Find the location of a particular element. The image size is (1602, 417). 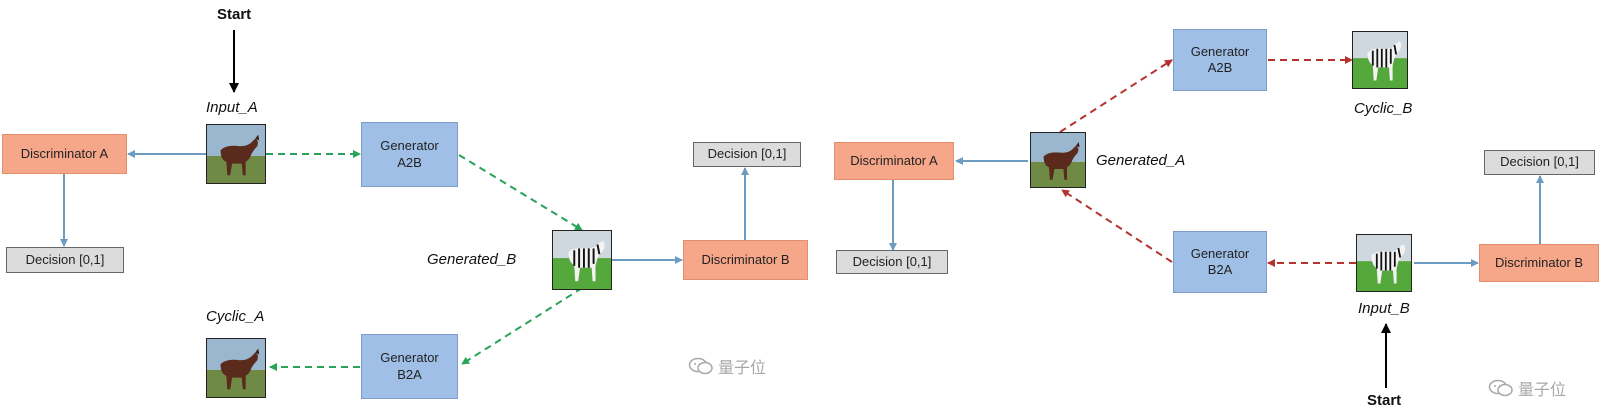

arrow-gen-a2b-to-generated-b is located at coordinates (520, 192).